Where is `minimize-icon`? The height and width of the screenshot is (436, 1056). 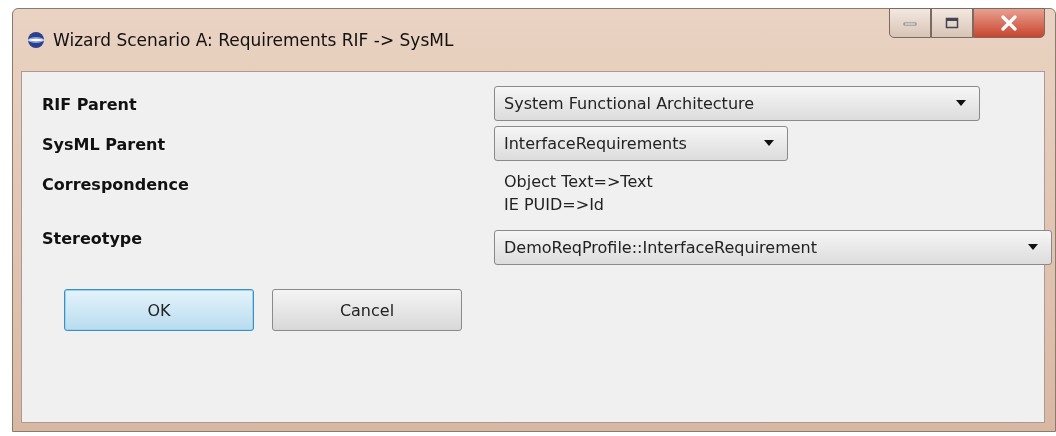
minimize-icon is located at coordinates (910, 23).